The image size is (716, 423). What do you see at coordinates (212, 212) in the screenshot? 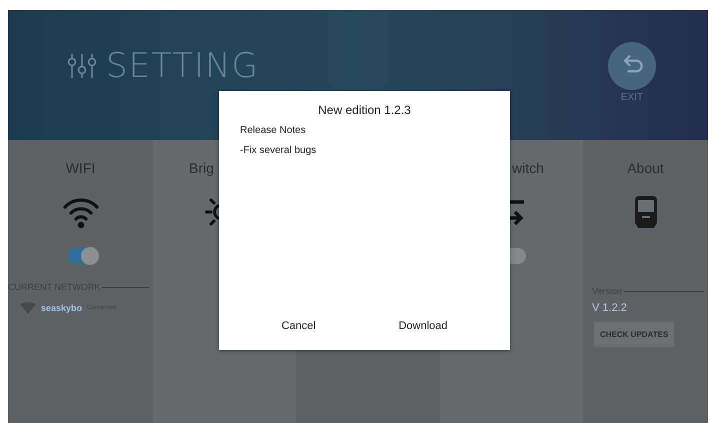
I see `sun-icon` at bounding box center [212, 212].